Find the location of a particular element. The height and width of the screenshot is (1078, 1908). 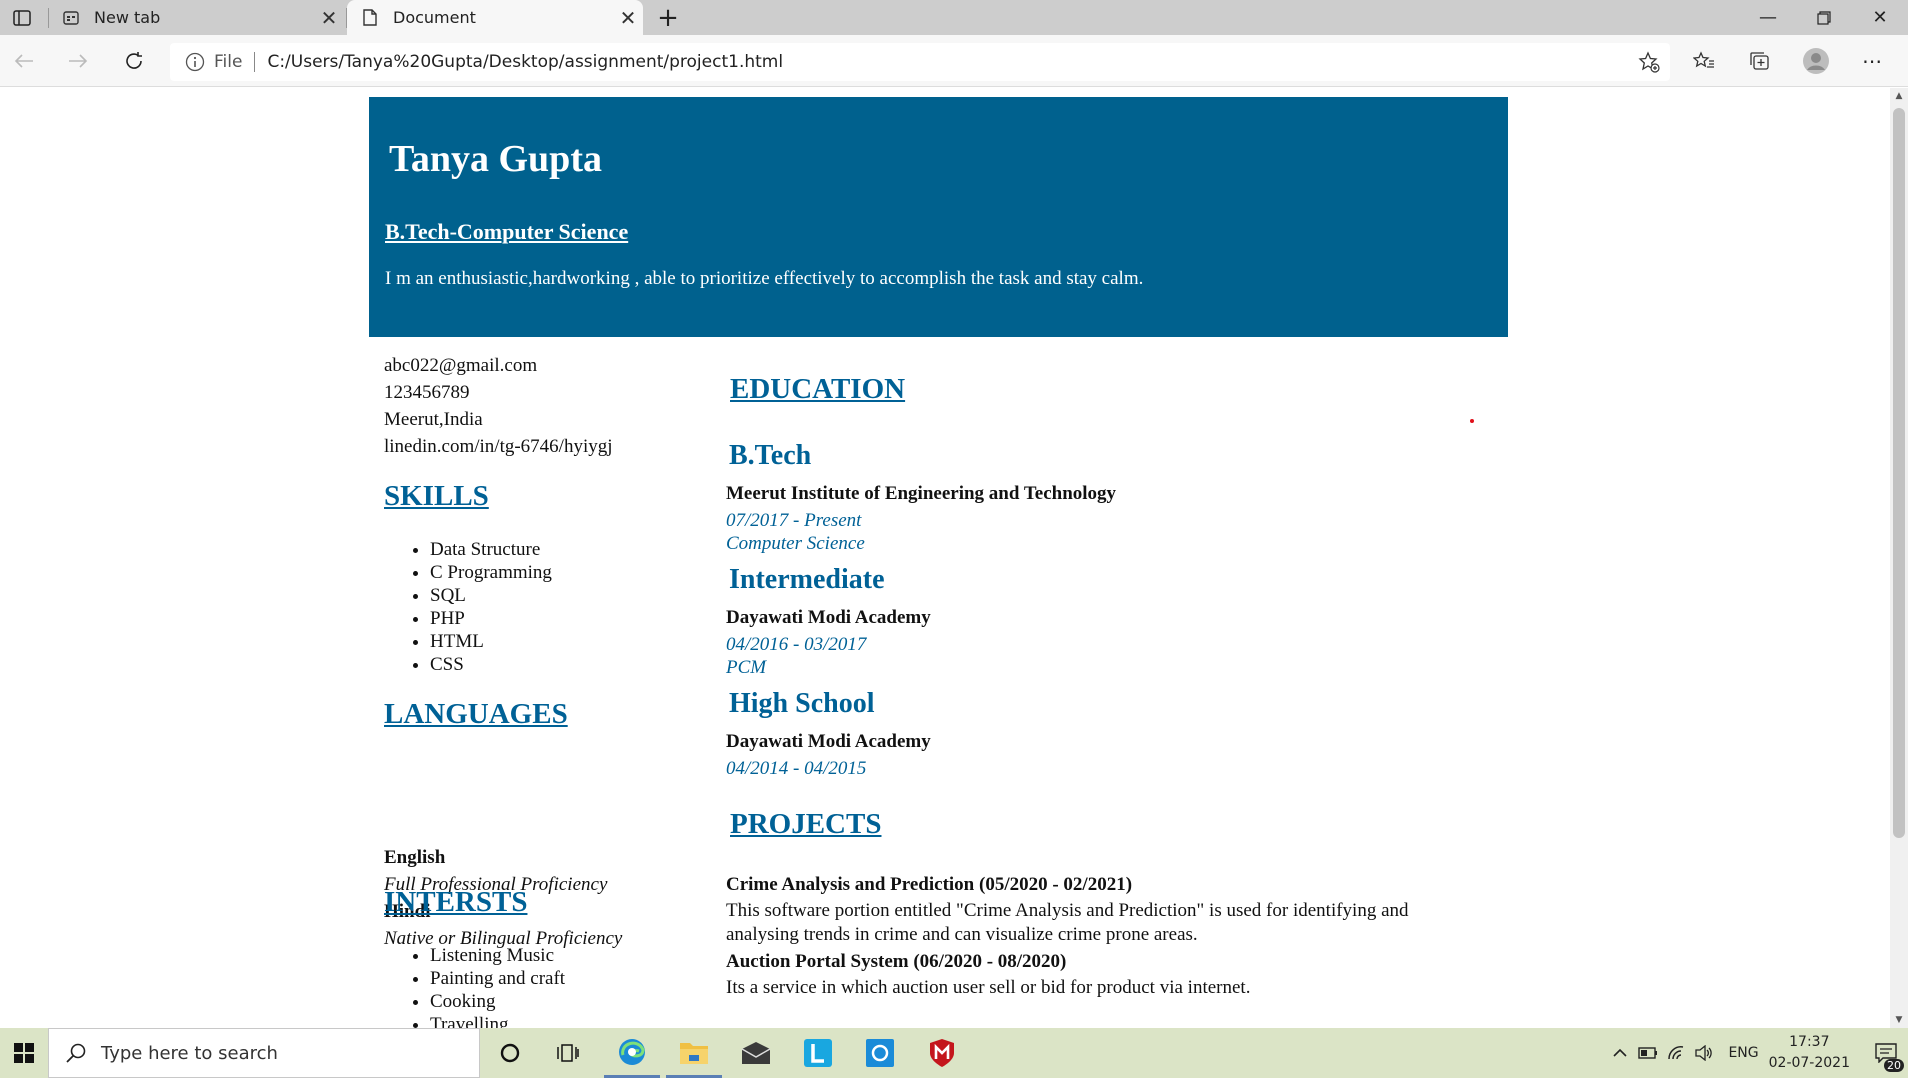

tab-actions-icon is located at coordinates (22, 17).